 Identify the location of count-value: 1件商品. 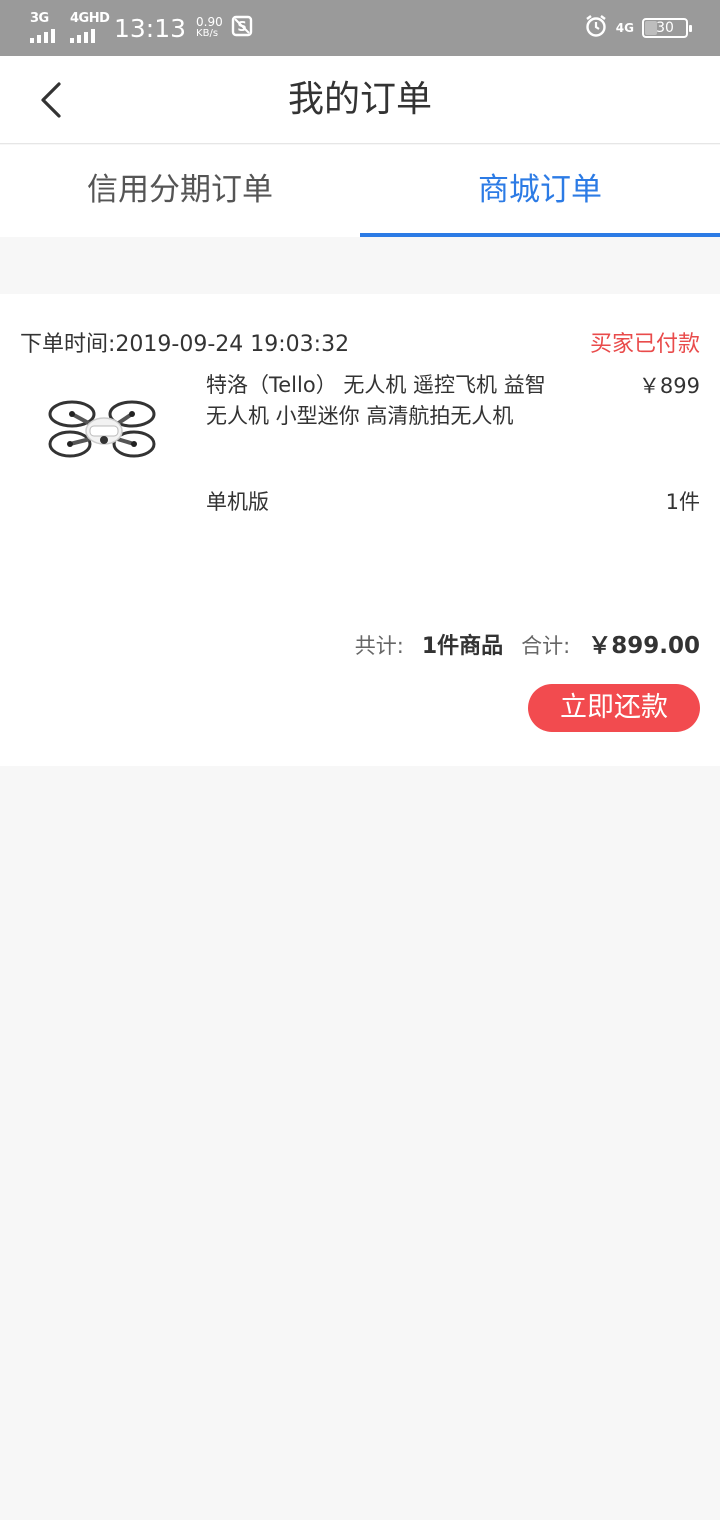
(462, 646).